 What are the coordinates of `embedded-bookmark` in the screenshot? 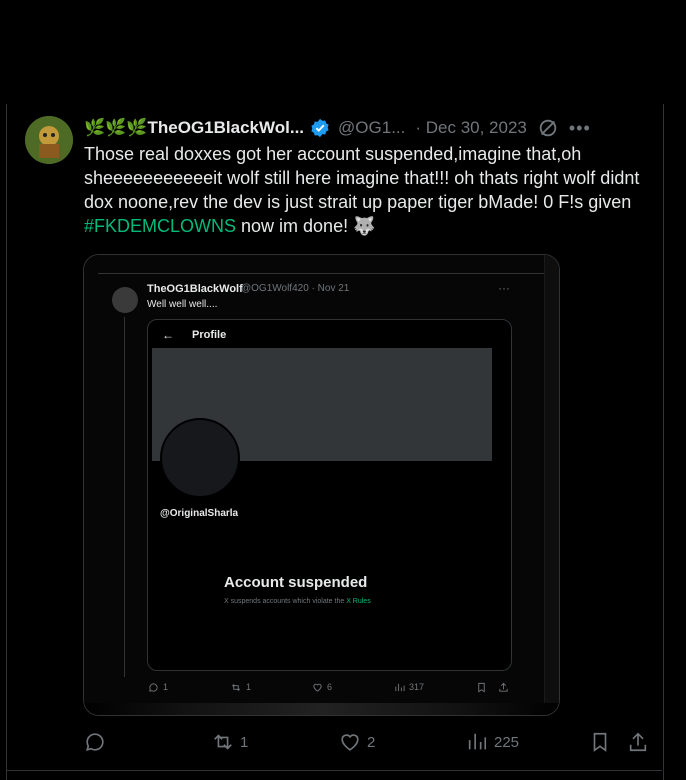 It's located at (481, 687).